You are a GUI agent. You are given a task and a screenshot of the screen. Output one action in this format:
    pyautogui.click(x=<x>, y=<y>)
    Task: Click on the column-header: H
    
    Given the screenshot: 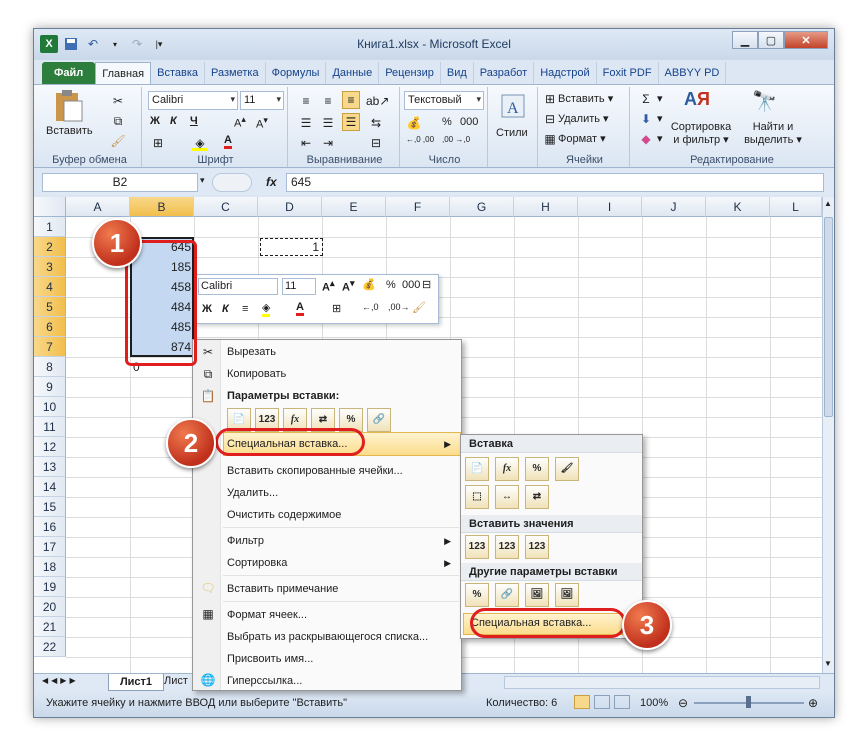 What is the action you would take?
    pyautogui.click(x=546, y=207)
    